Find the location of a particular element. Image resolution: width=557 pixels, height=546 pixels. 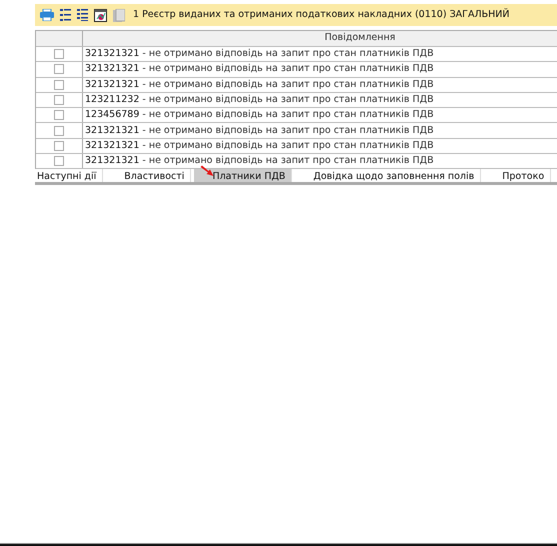

taxpayer-number: 123211232 is located at coordinates (112, 99).